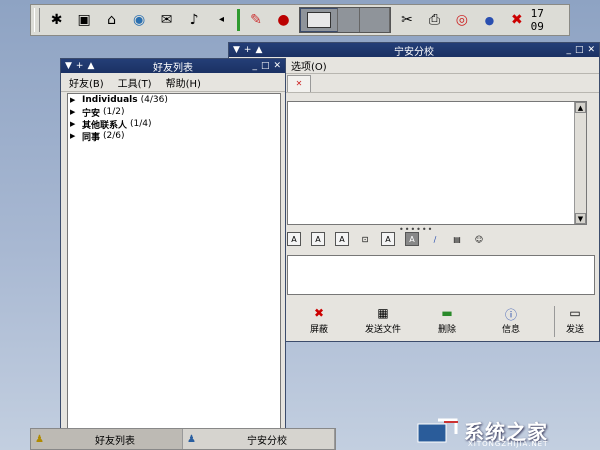  Describe the element at coordinates (191, 439) in the screenshot. I see `chat-app-icon: ♟` at that location.